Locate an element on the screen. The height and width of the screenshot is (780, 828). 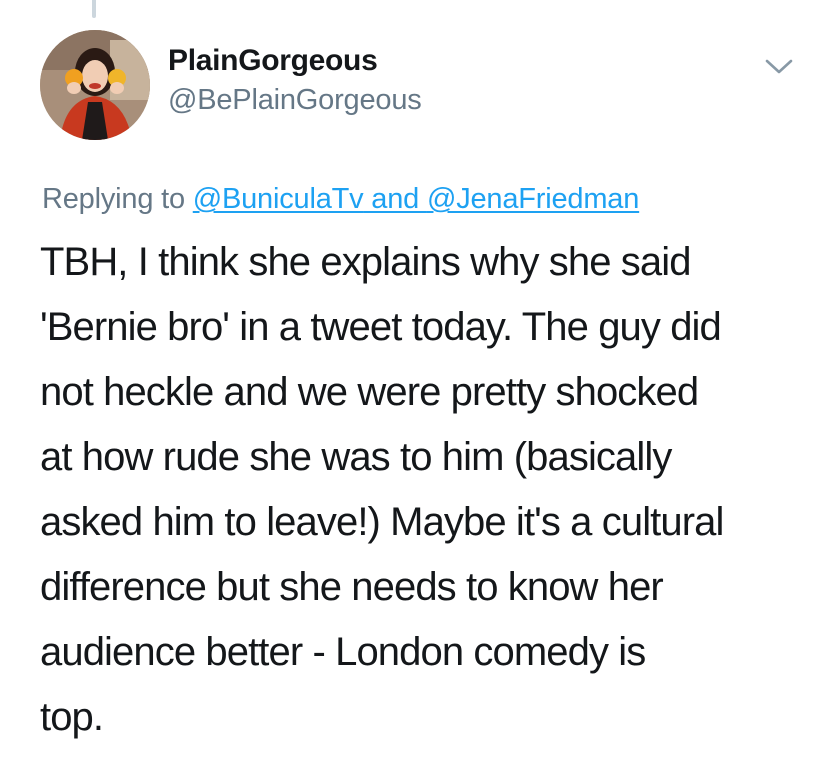
thread-connector-line is located at coordinates (94, 9).